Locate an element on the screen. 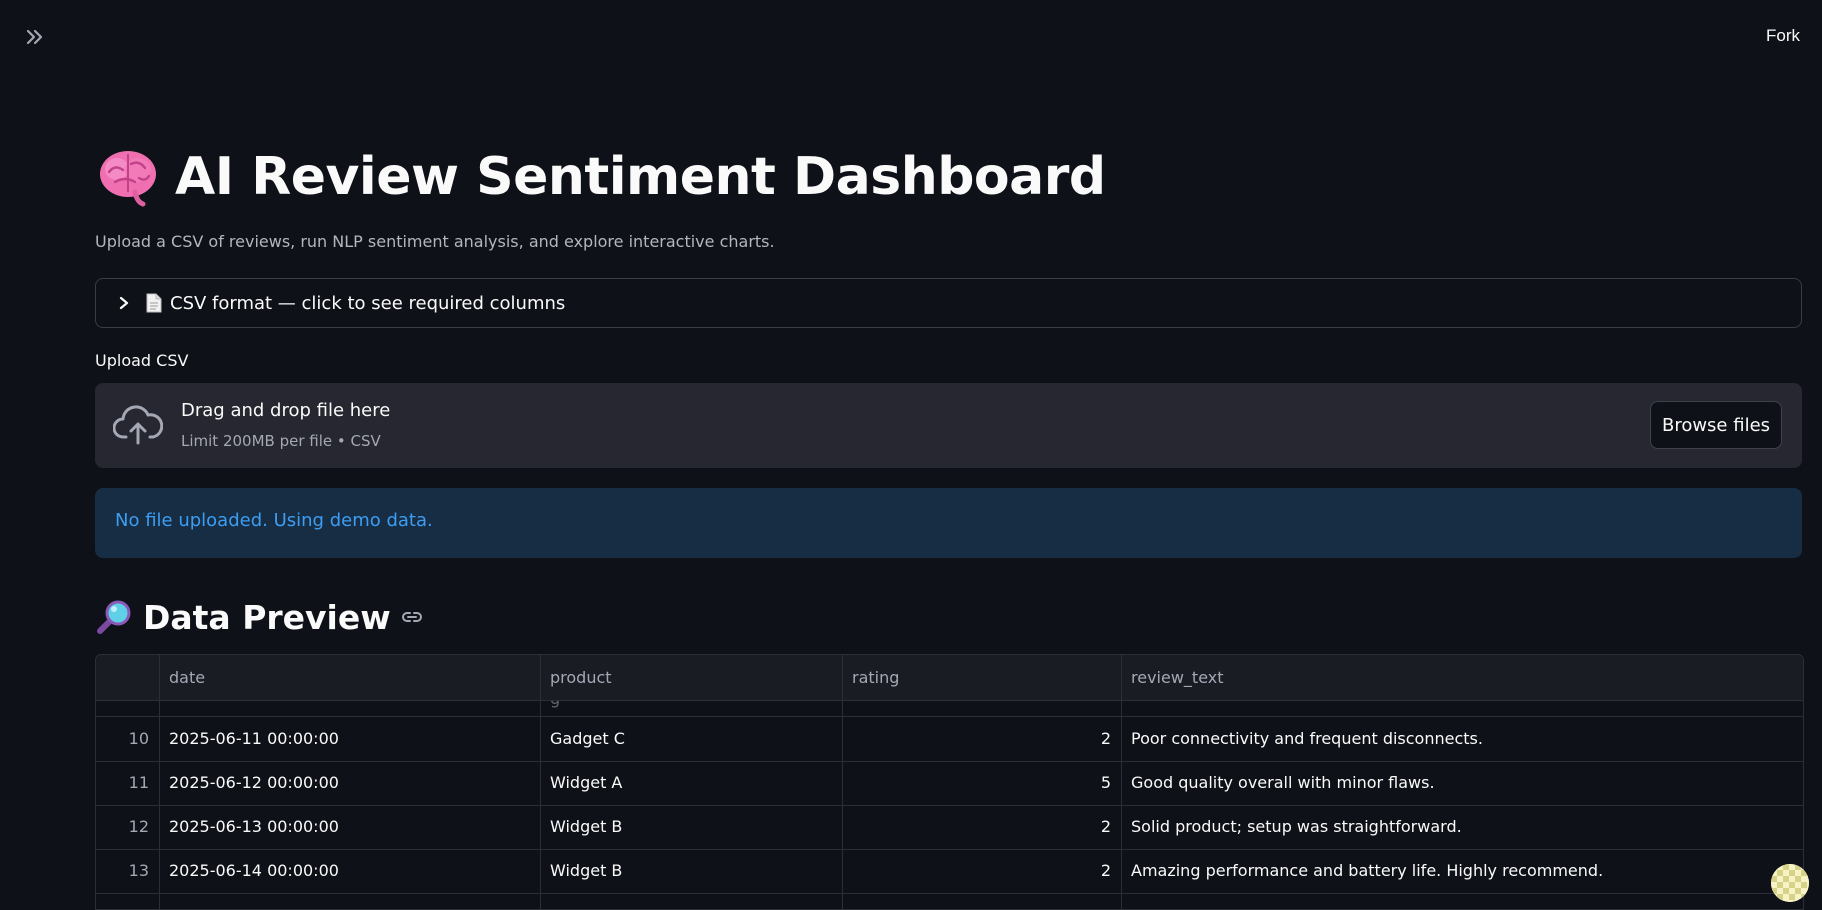 This screenshot has height=910, width=1822. dropzone-subtitle: Limit 200MB per file • CSV is located at coordinates (281, 441).